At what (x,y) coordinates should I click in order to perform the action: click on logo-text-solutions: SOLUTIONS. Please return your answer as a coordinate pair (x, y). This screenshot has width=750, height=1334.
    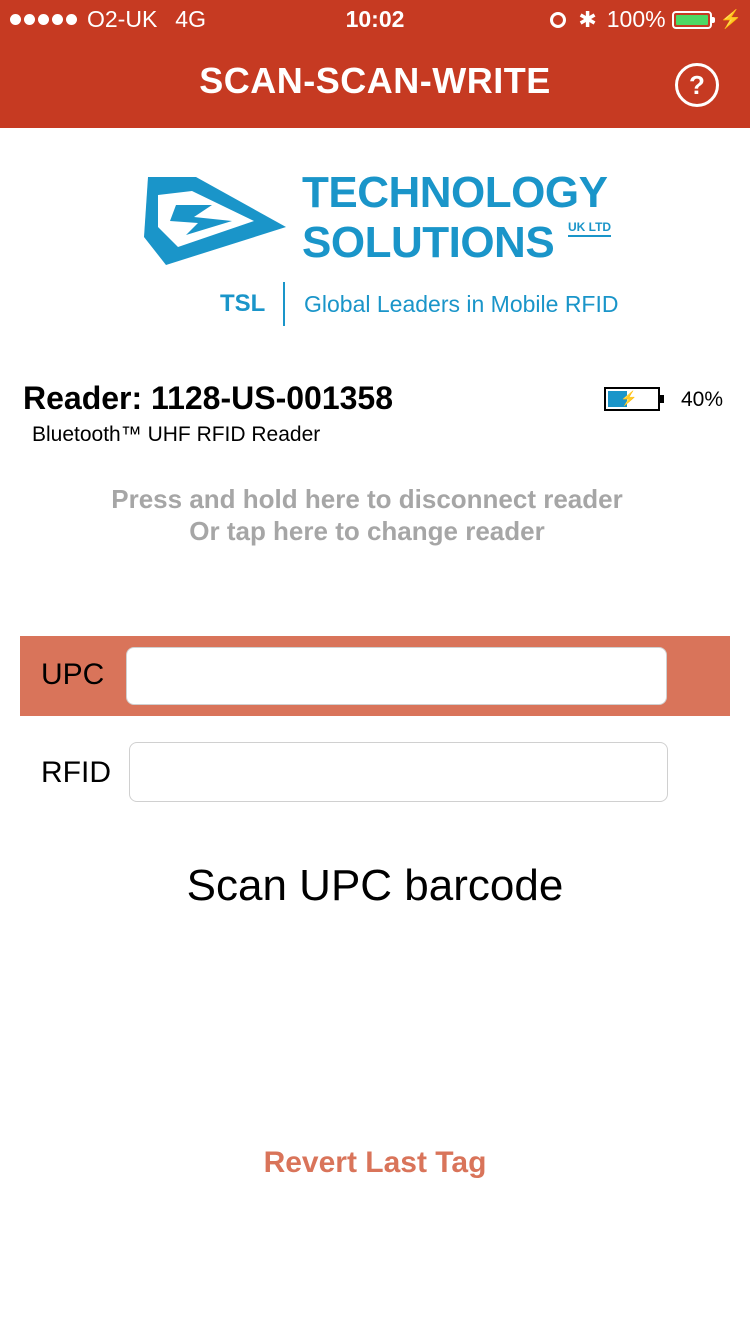
    Looking at the image, I should click on (428, 242).